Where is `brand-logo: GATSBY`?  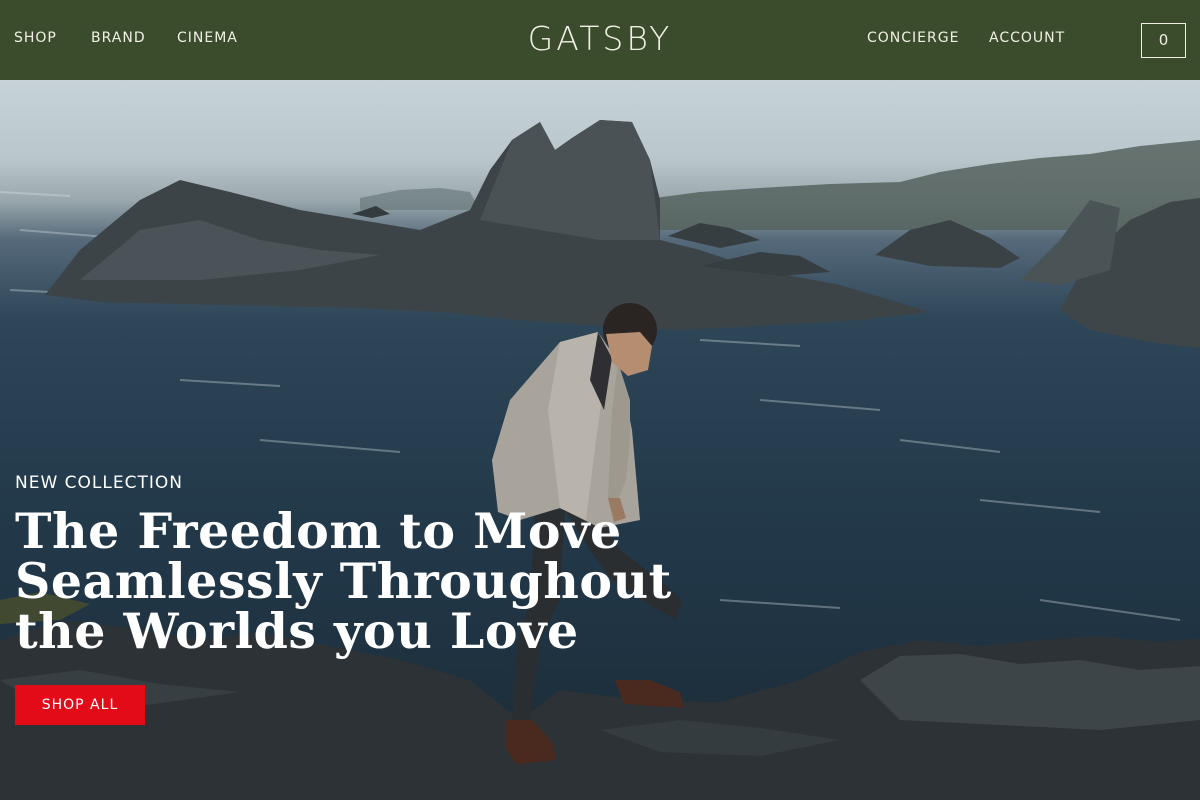 brand-logo: GATSBY is located at coordinates (600, 39).